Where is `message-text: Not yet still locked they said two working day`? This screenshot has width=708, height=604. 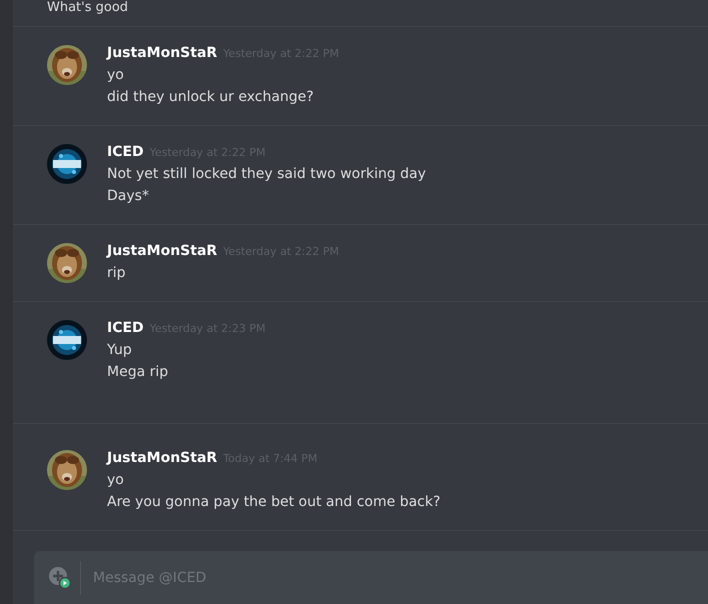 message-text: Not yet still locked they said two working day is located at coordinates (266, 174).